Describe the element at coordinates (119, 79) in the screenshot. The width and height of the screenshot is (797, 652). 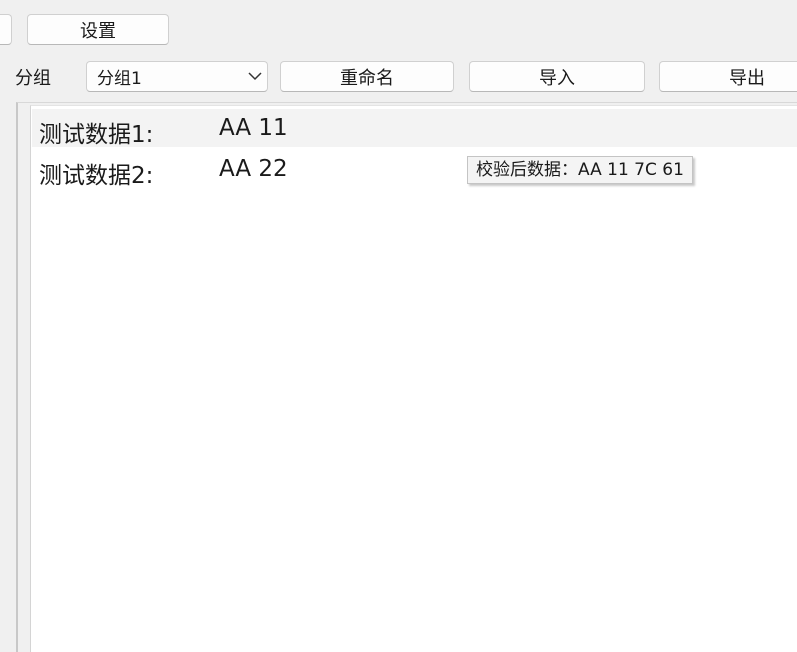
I see `group-select-value: 分组1` at that location.